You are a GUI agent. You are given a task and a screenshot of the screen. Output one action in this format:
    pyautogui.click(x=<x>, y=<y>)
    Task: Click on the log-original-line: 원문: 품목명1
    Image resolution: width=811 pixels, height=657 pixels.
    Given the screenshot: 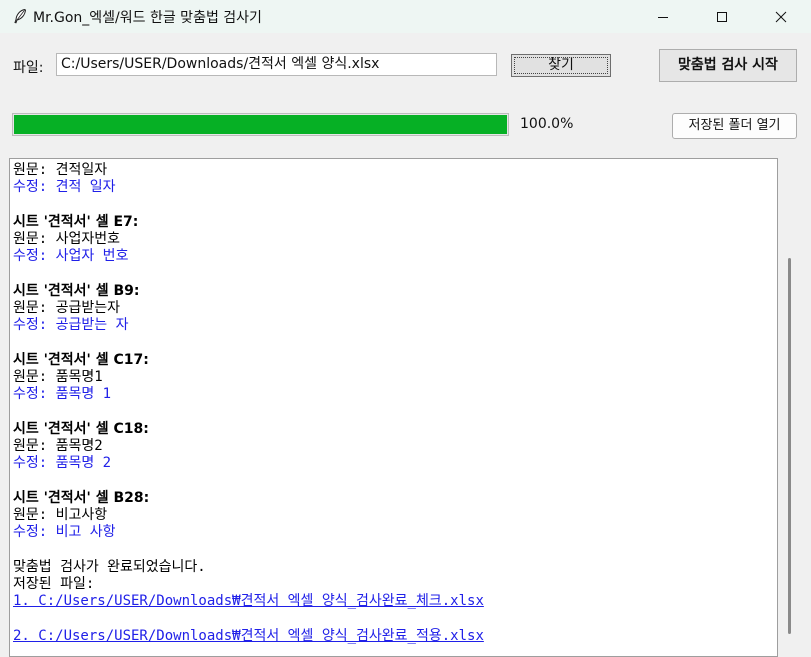 What is the action you would take?
    pyautogui.click(x=58, y=377)
    